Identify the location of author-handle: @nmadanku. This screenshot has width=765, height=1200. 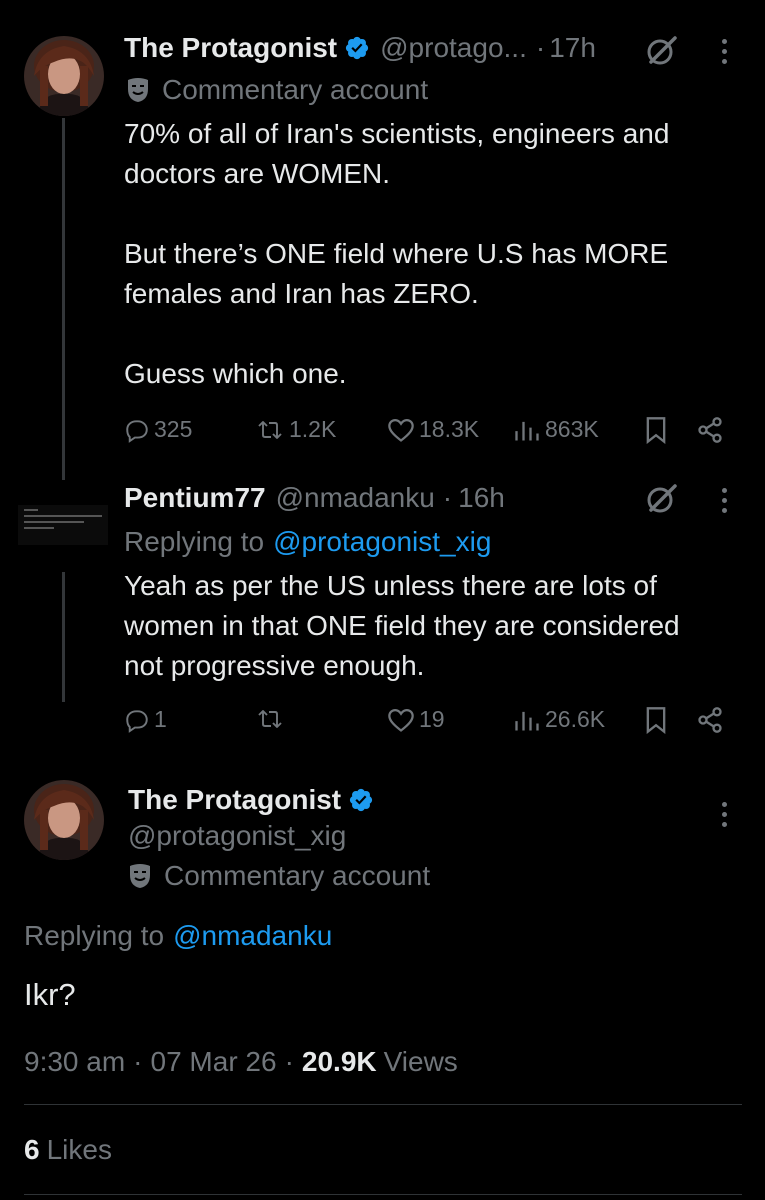
(355, 498).